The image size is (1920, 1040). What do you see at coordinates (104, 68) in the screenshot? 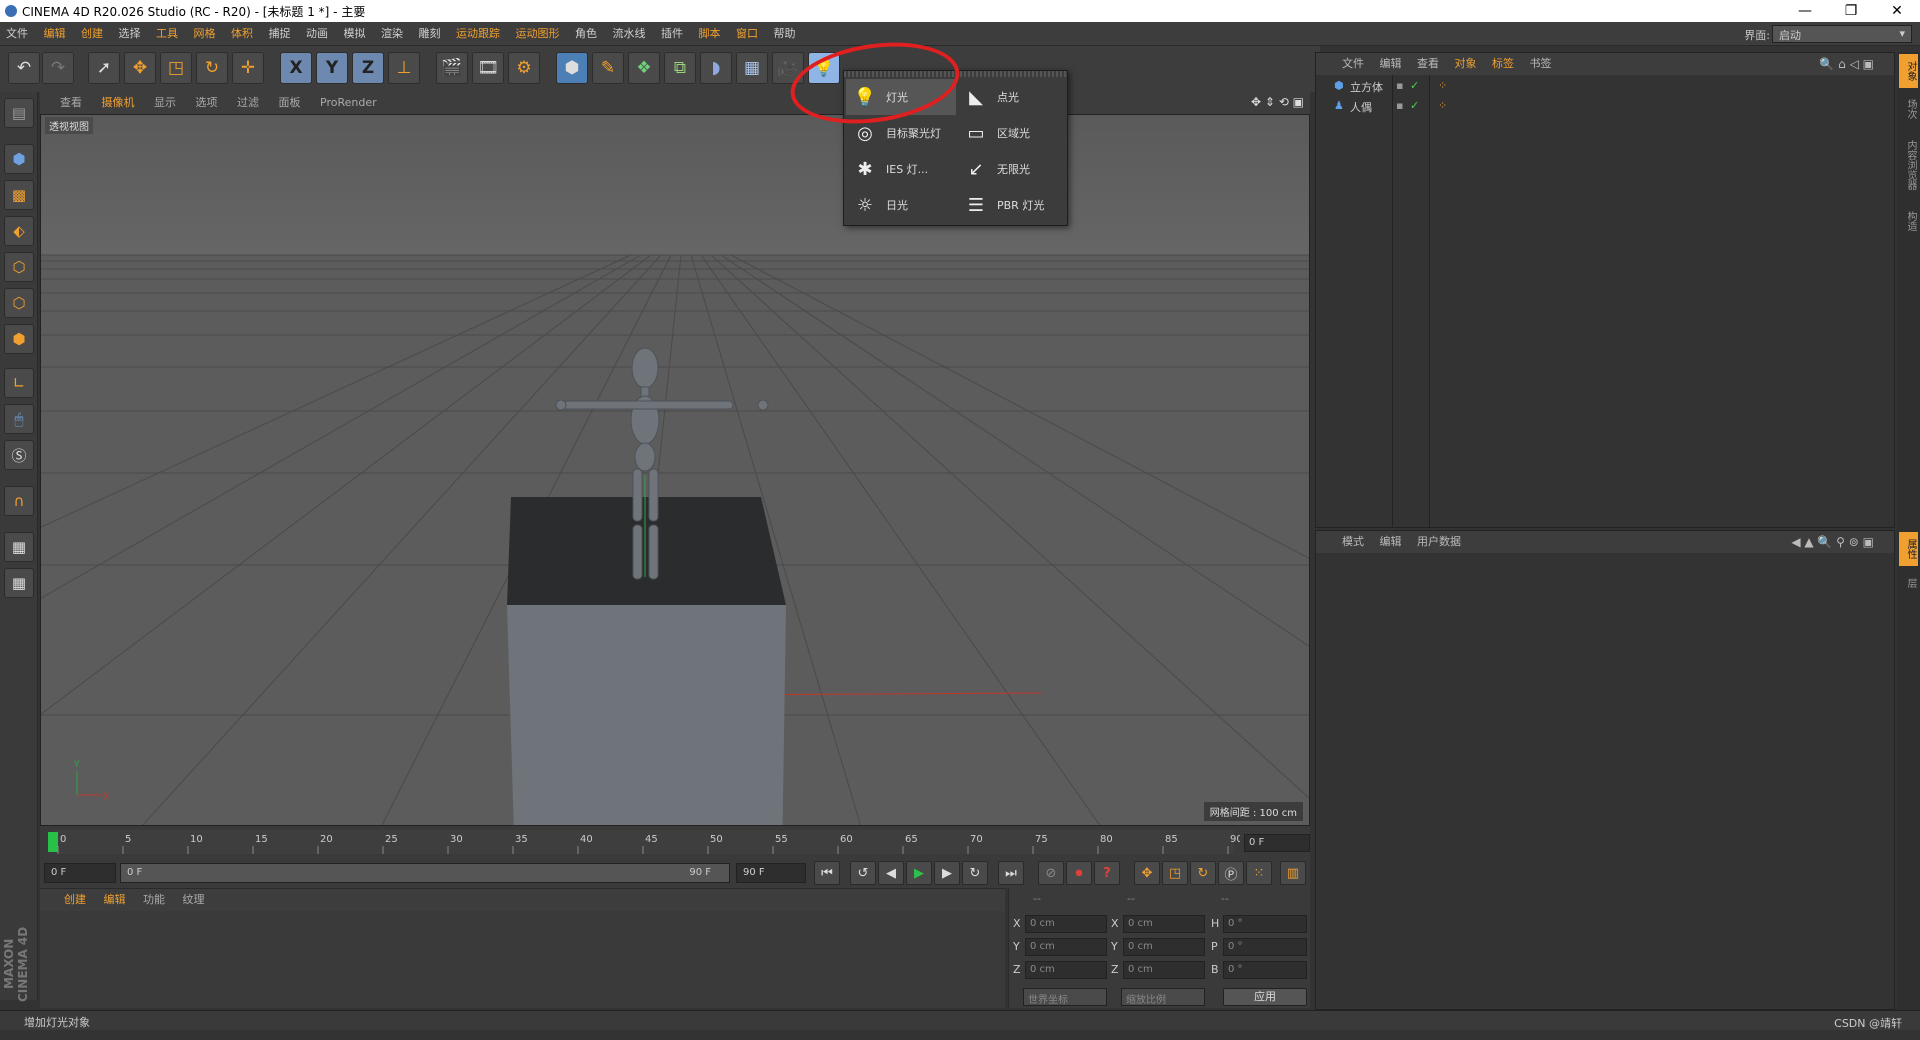
I see `select-tool-button: ➚` at bounding box center [104, 68].